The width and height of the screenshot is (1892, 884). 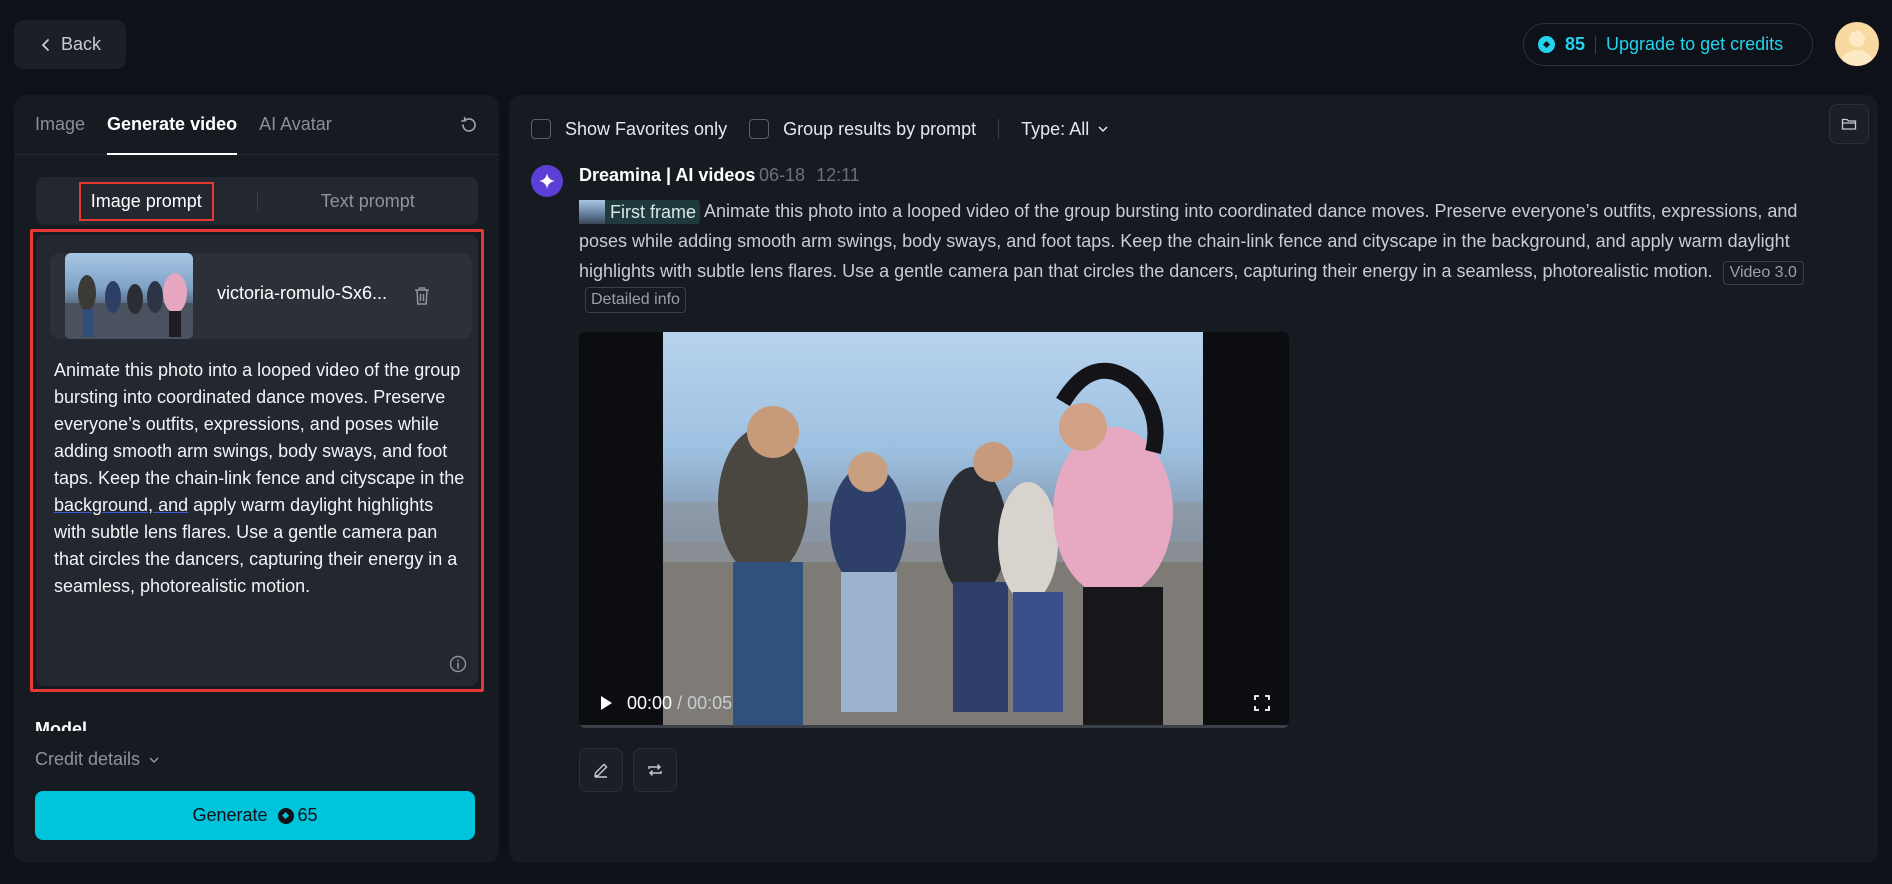 I want to click on generate-label: Generate, so click(x=230, y=815).